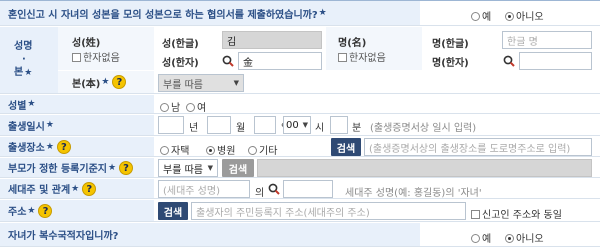  What do you see at coordinates (260, 193) in the screenshot?
I see `householder-of-text: 의` at bounding box center [260, 193].